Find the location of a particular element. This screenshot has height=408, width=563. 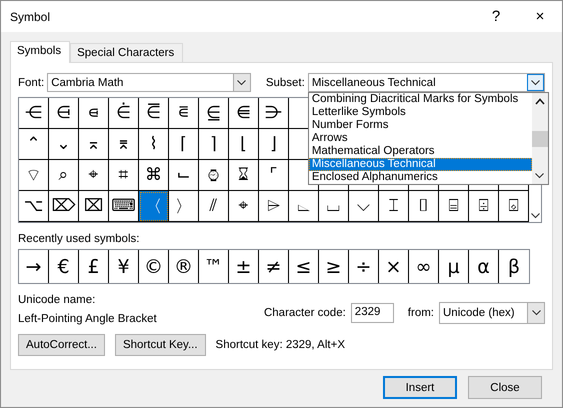

symbol-cell: ⌙ is located at coordinates (184, 175).